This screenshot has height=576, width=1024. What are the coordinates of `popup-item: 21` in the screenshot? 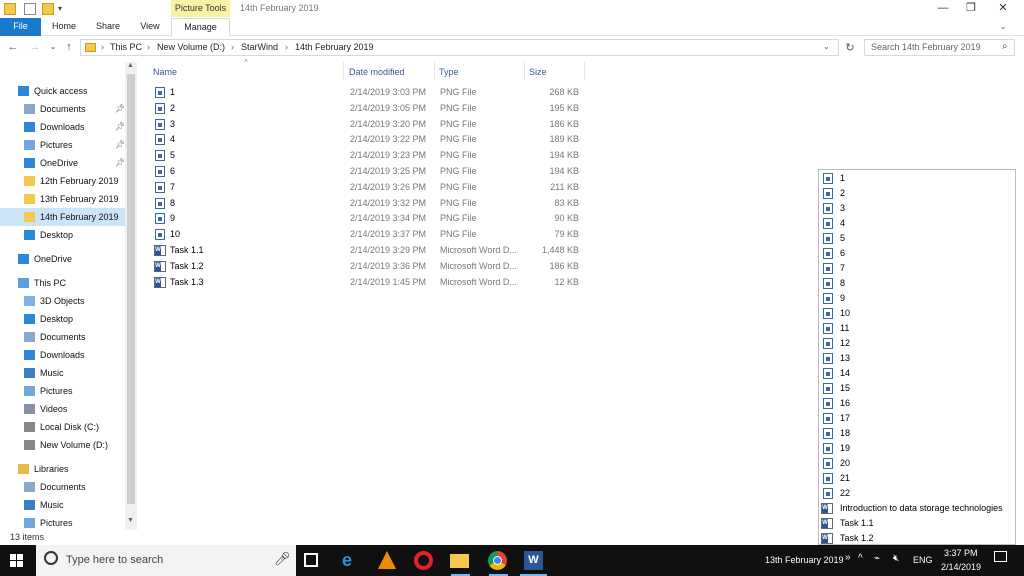 It's located at (917, 478).